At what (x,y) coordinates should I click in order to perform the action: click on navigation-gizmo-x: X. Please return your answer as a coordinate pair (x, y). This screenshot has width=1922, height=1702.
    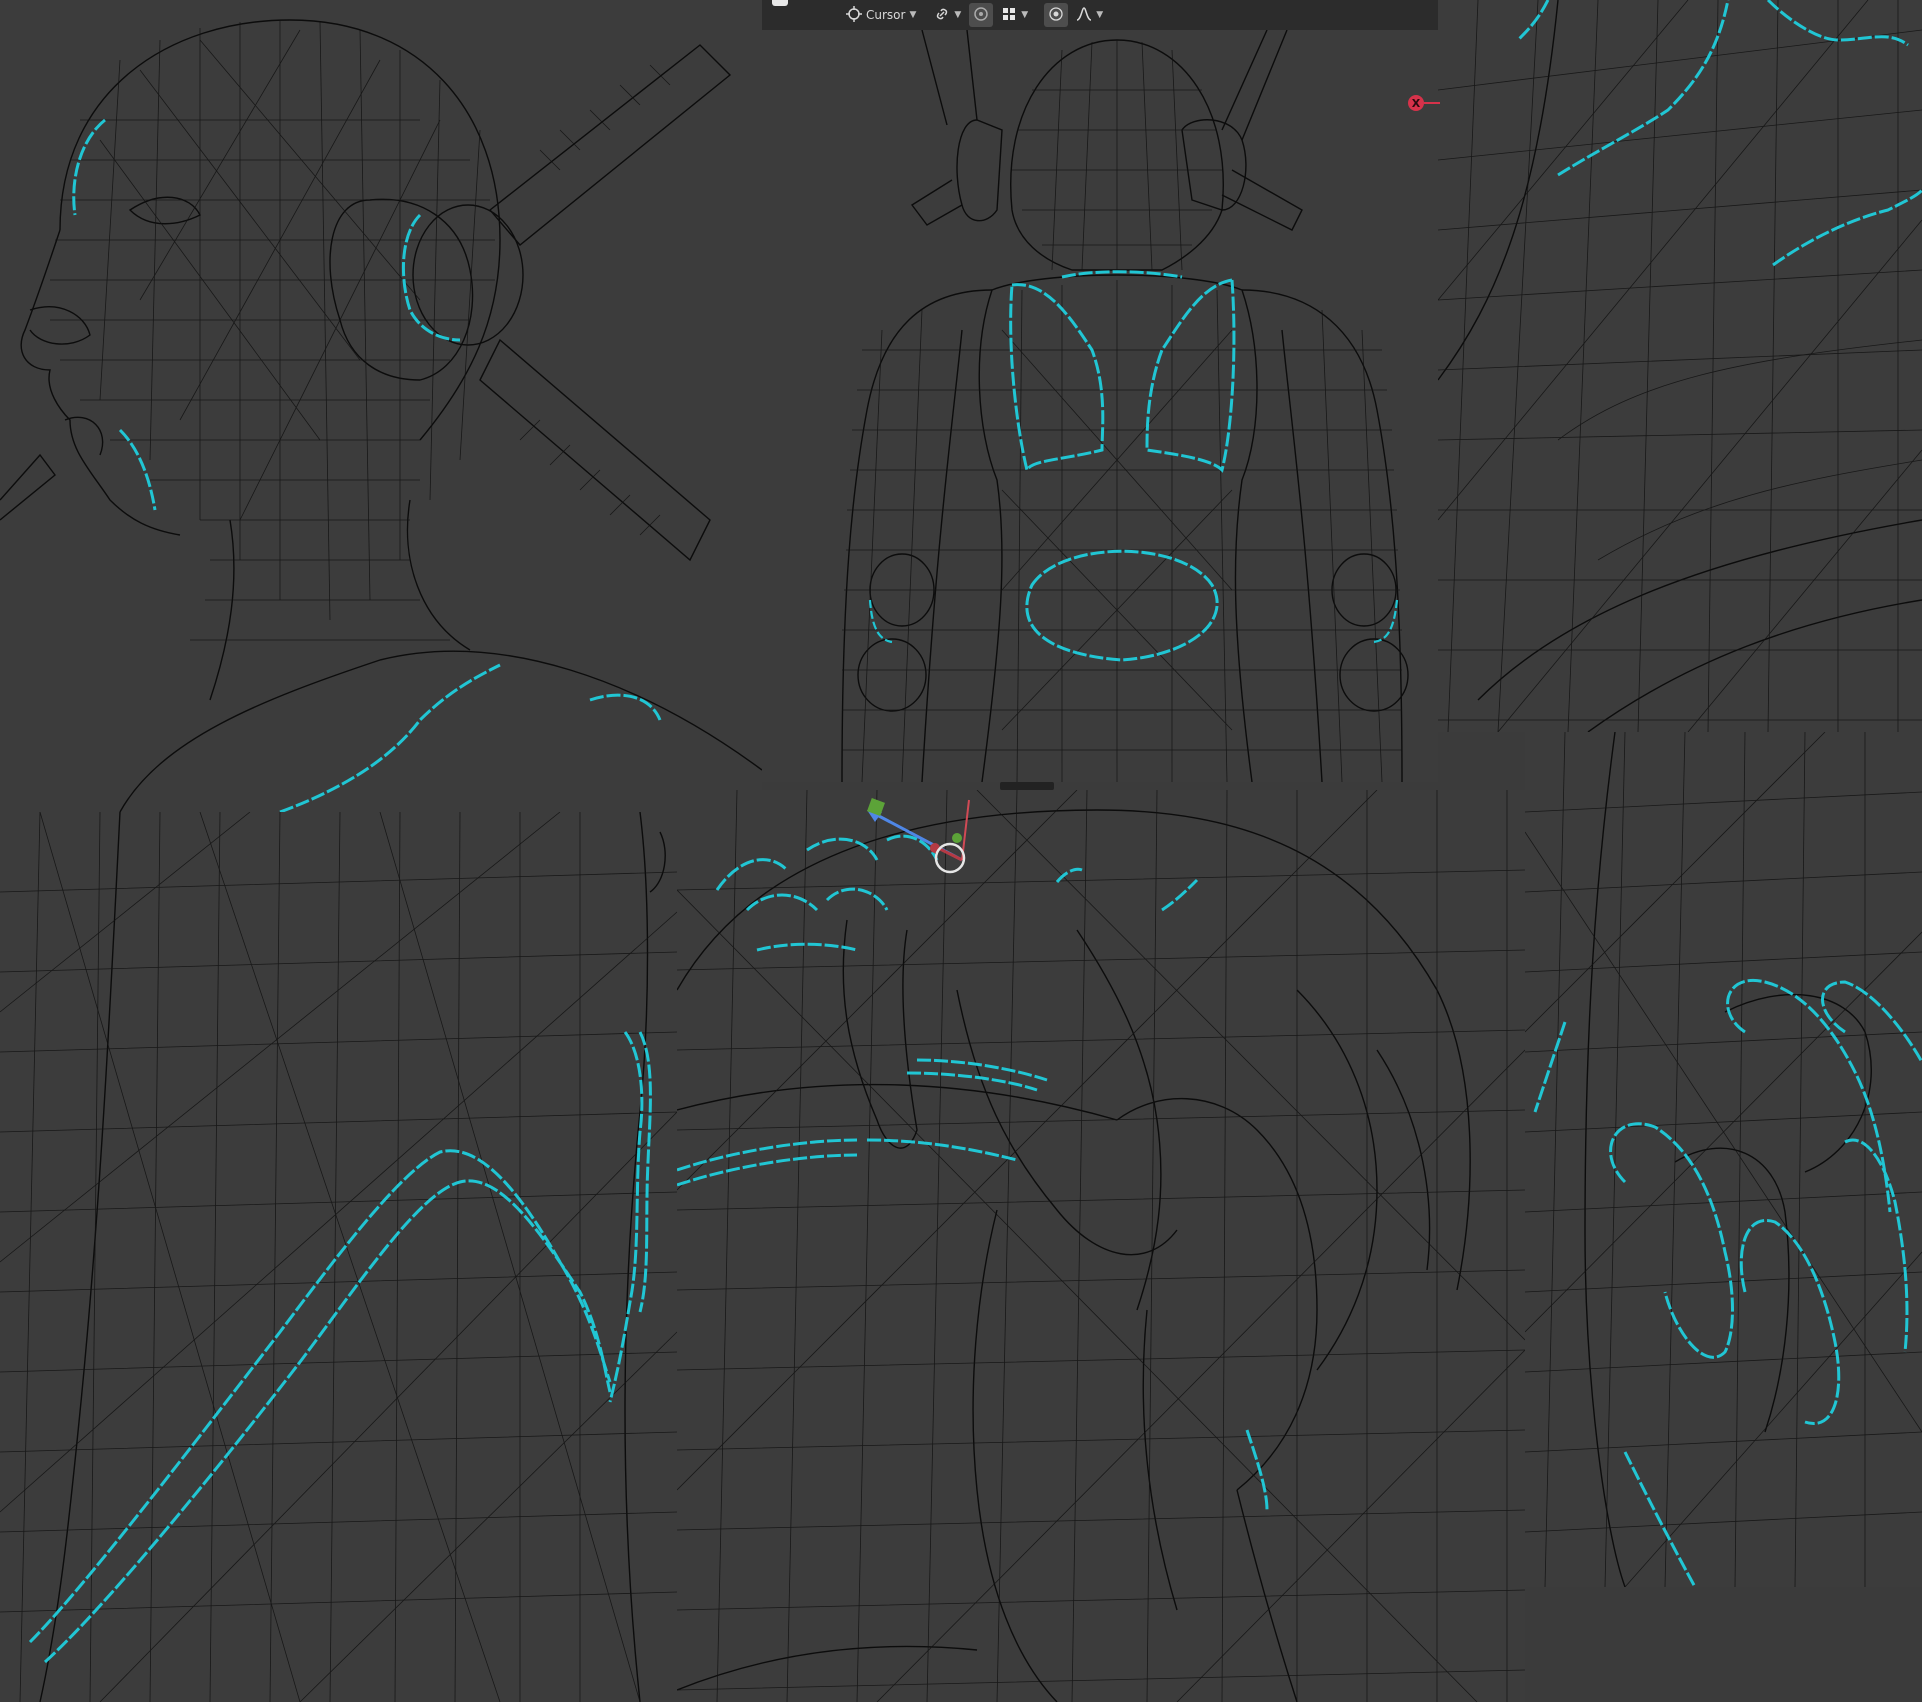
    Looking at the image, I should click on (1416, 103).